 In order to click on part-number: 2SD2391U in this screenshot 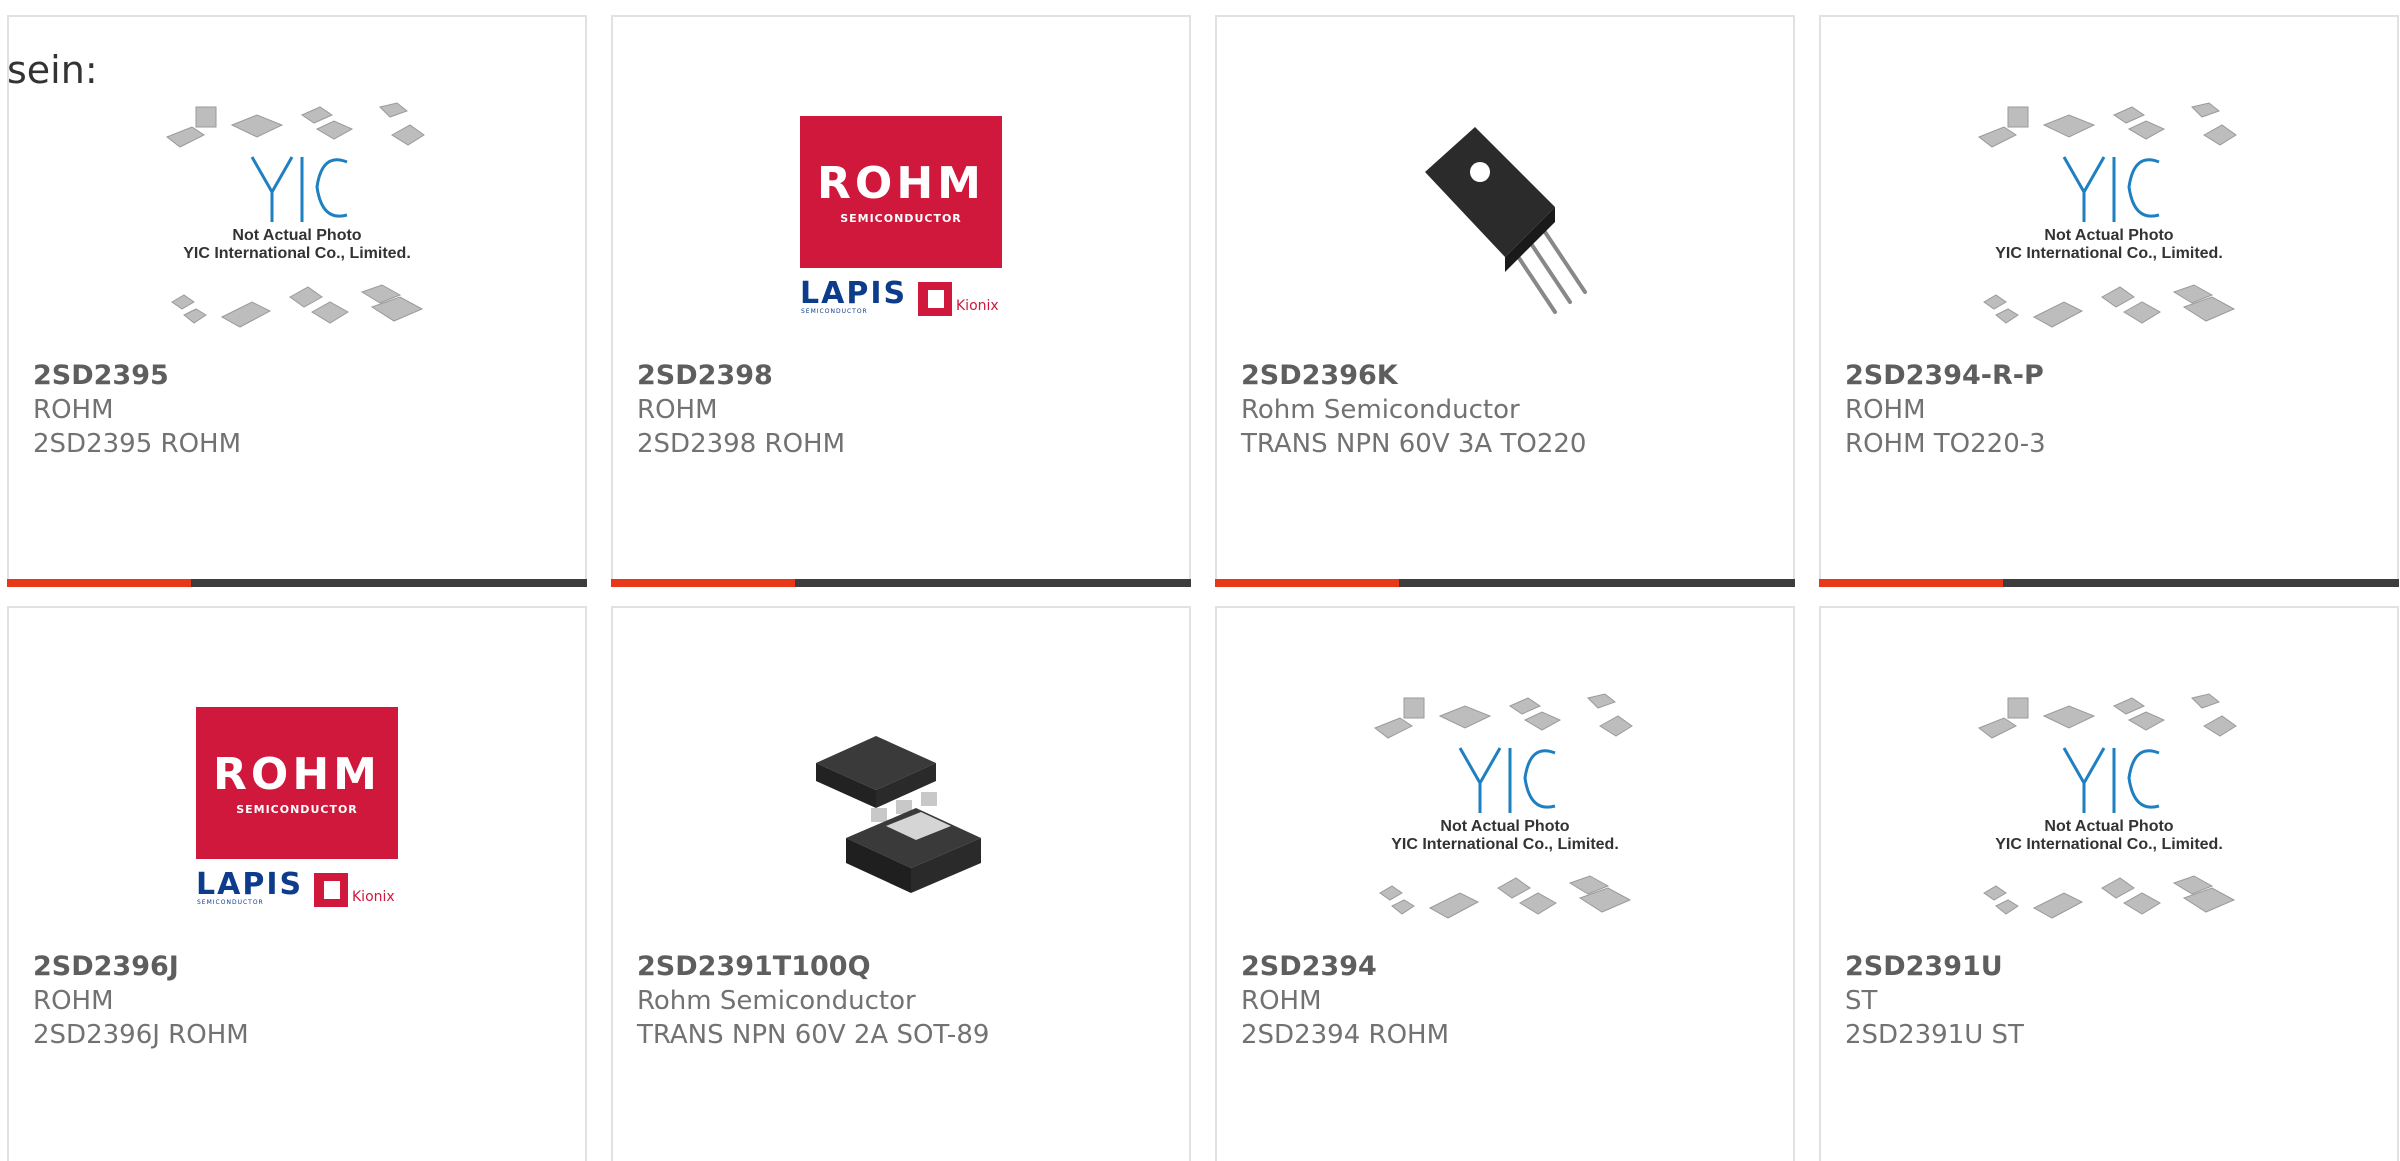, I will do `click(1924, 967)`.